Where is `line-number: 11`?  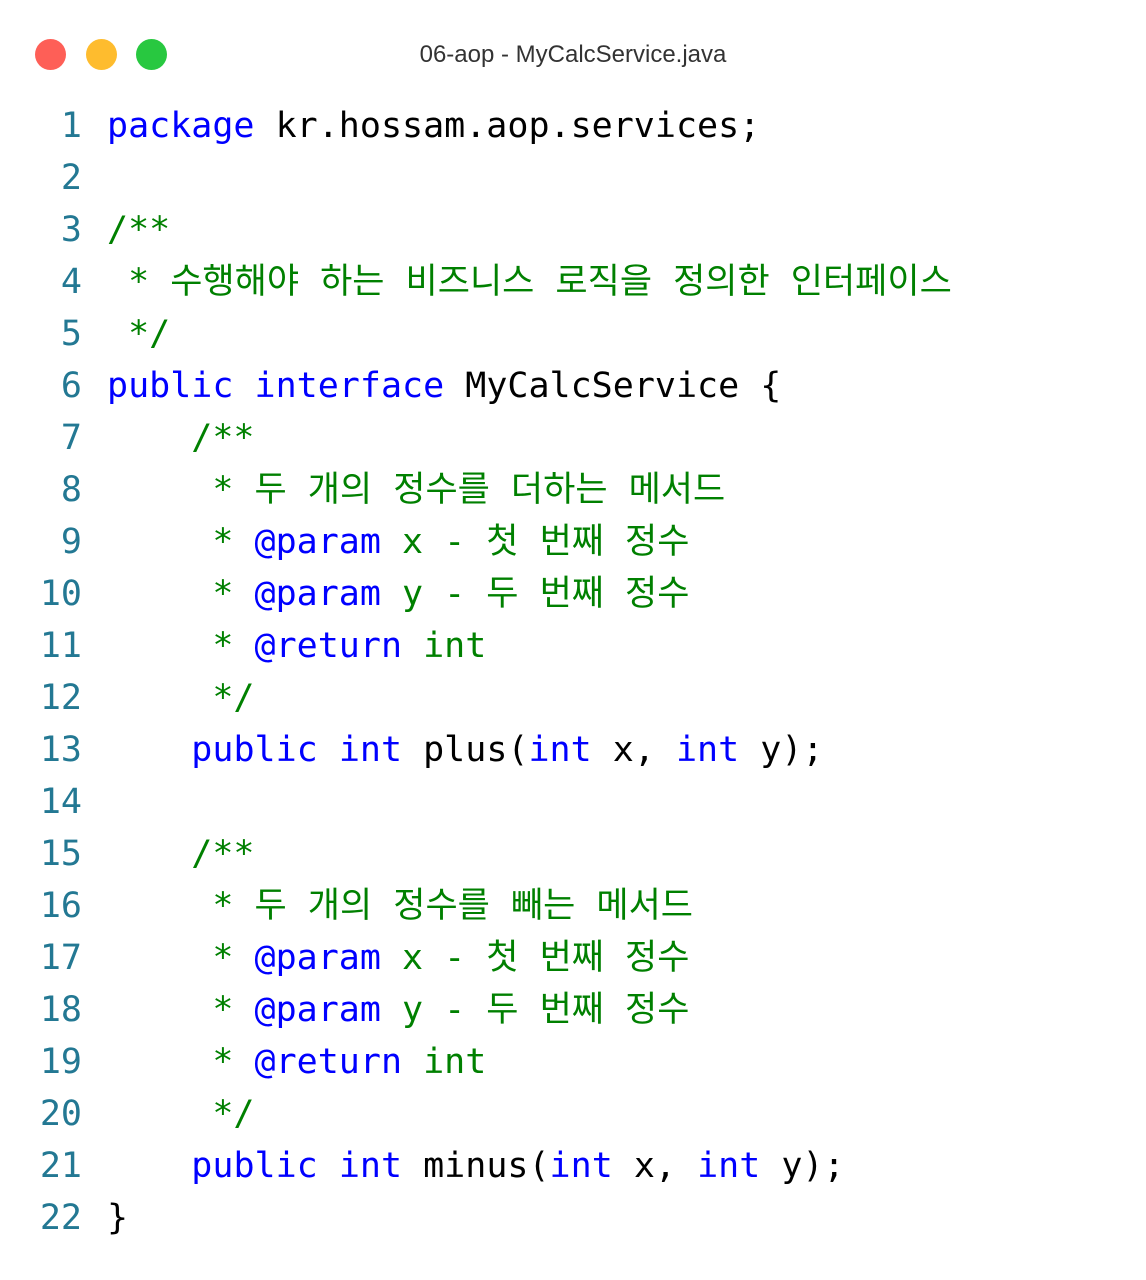 line-number: 11 is located at coordinates (60, 646).